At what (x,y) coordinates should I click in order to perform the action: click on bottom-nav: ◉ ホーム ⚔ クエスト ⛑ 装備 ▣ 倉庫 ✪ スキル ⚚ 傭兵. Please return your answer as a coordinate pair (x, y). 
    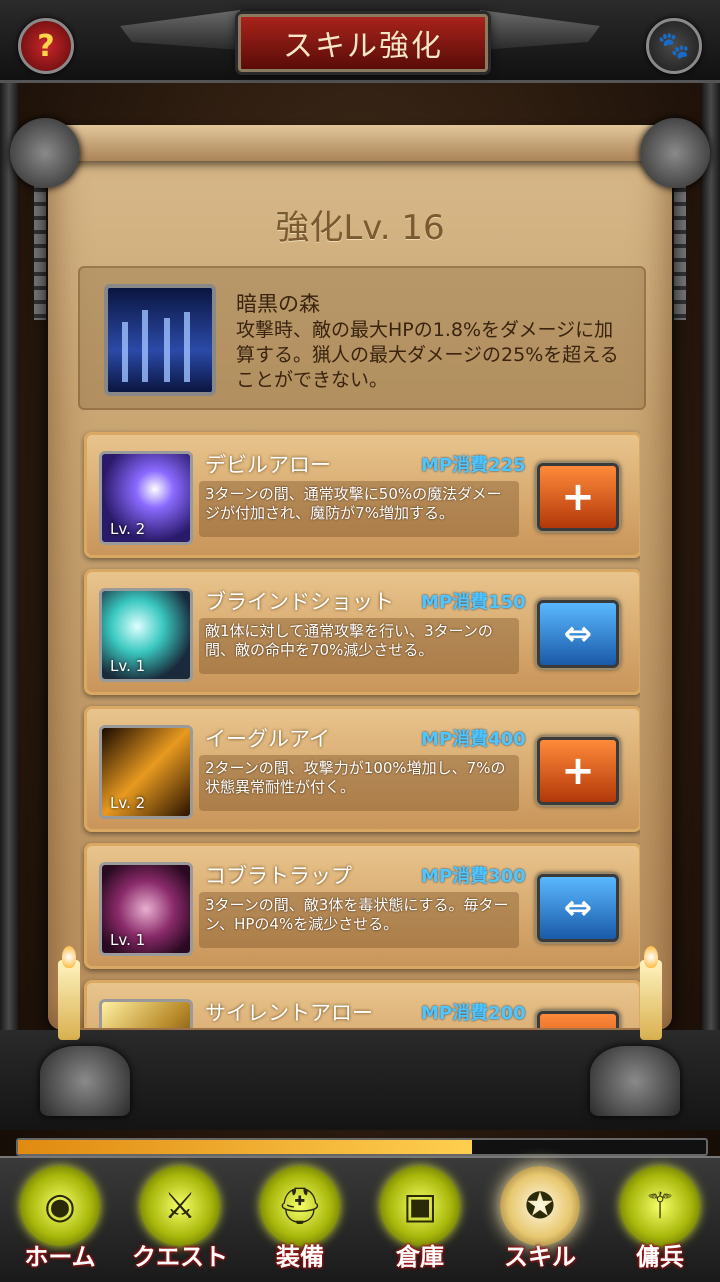
    Looking at the image, I should click on (360, 1219).